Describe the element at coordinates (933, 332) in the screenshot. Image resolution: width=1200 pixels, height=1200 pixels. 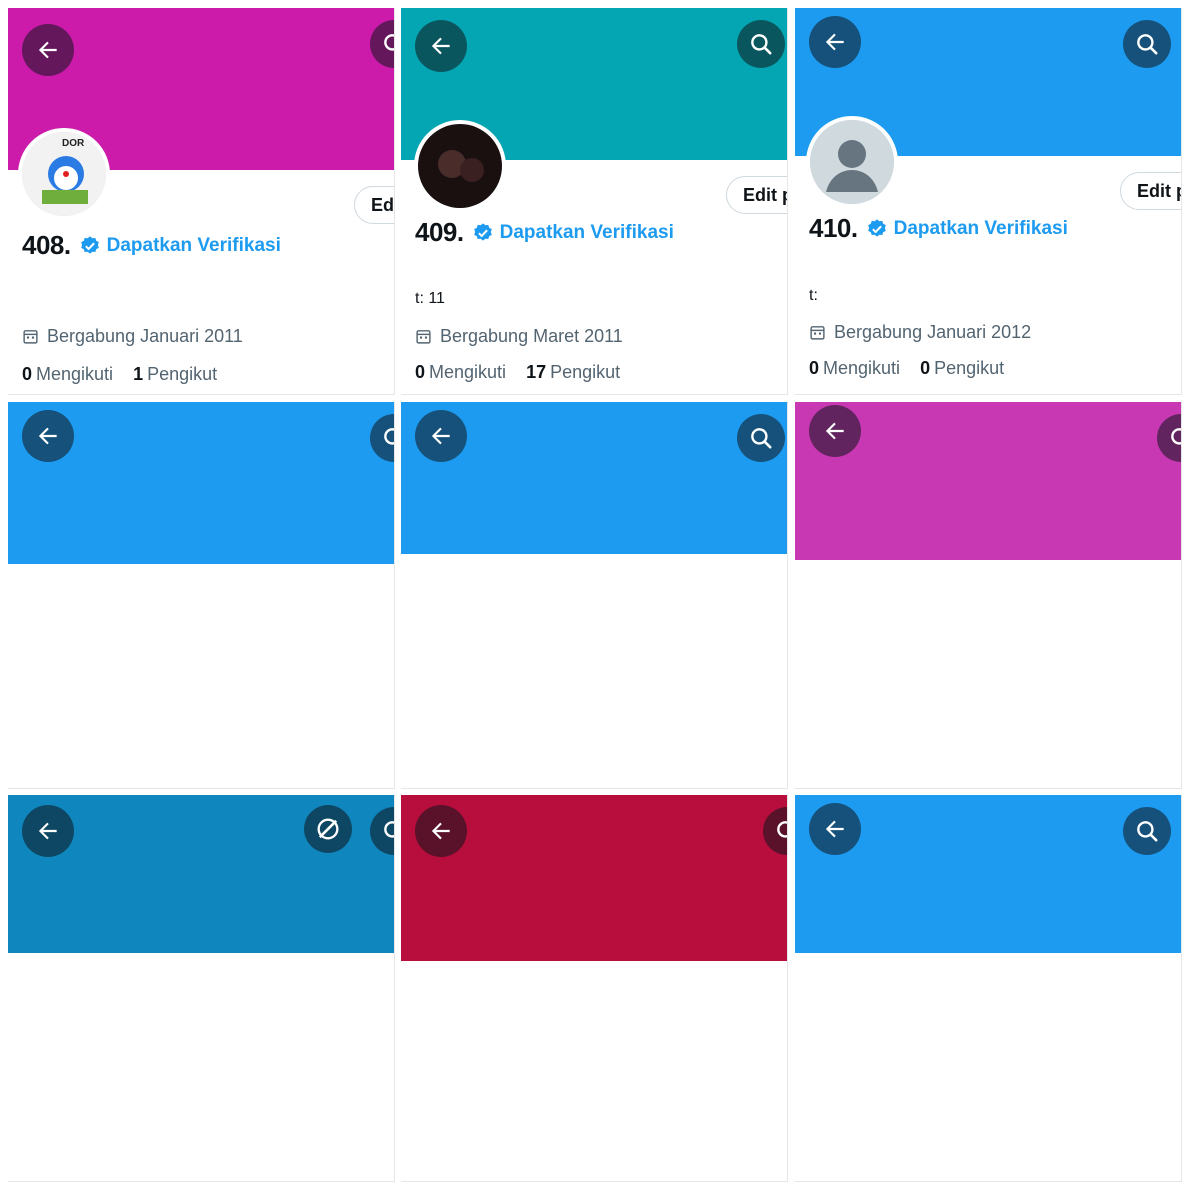
I see `join-date-text: Bergabung Januari 2012` at that location.